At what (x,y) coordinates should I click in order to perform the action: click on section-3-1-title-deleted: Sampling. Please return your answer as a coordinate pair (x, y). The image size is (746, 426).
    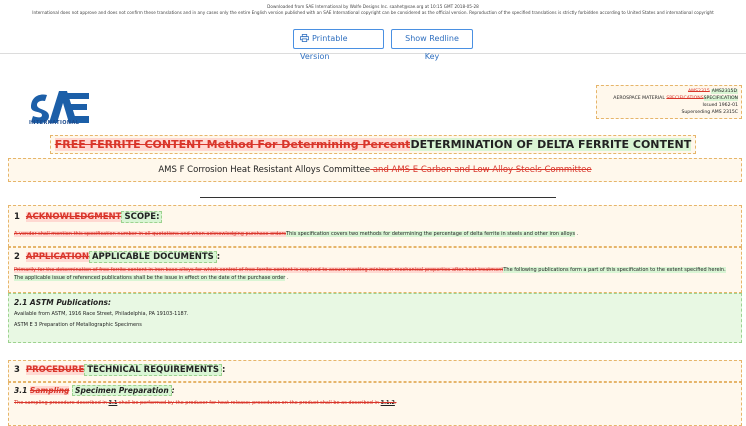
    Looking at the image, I should click on (49, 390).